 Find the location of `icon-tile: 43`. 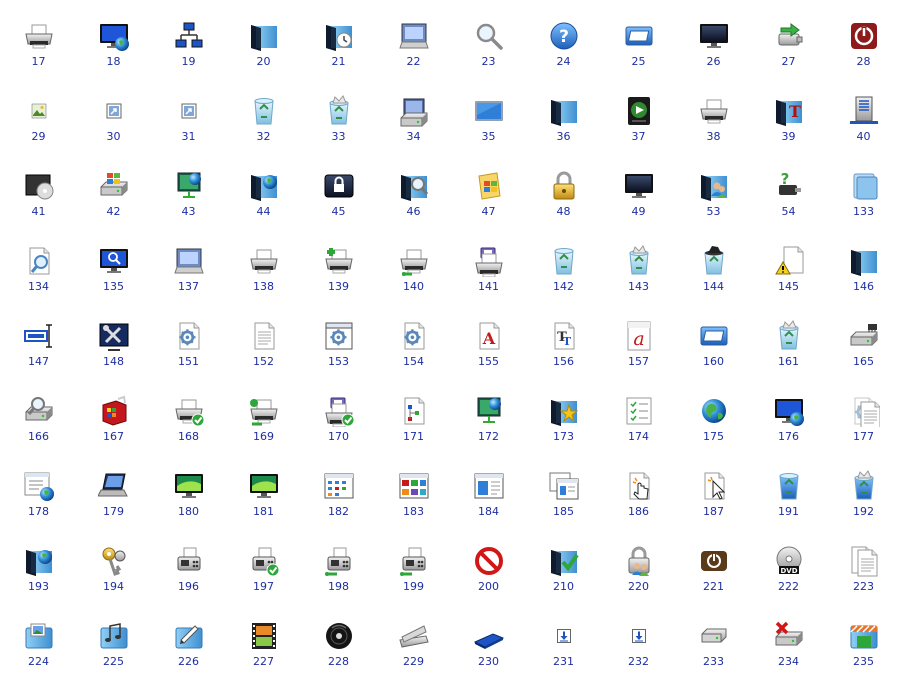

icon-tile: 43 is located at coordinates (188, 187).